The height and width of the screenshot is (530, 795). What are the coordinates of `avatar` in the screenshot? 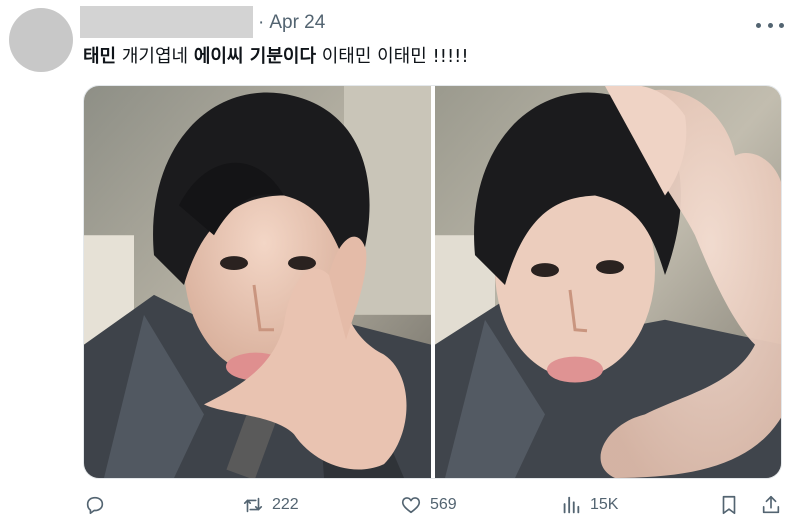 It's located at (41, 40).